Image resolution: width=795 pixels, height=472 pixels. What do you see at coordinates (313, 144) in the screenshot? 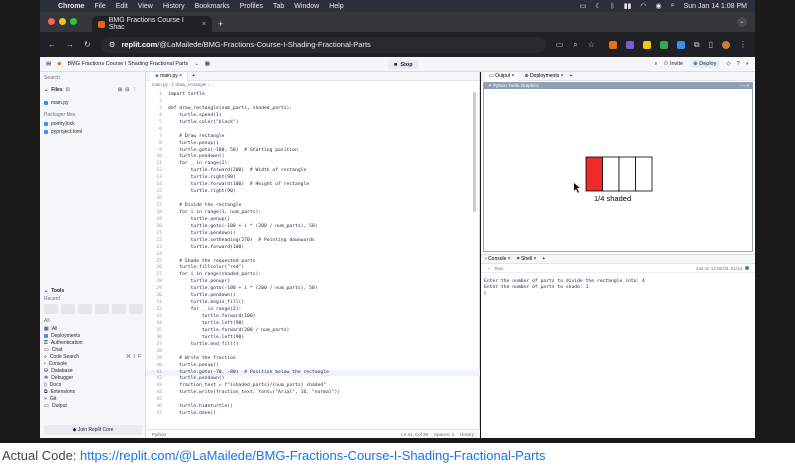
I see `code-line: 8 turtle.penup()` at bounding box center [313, 144].